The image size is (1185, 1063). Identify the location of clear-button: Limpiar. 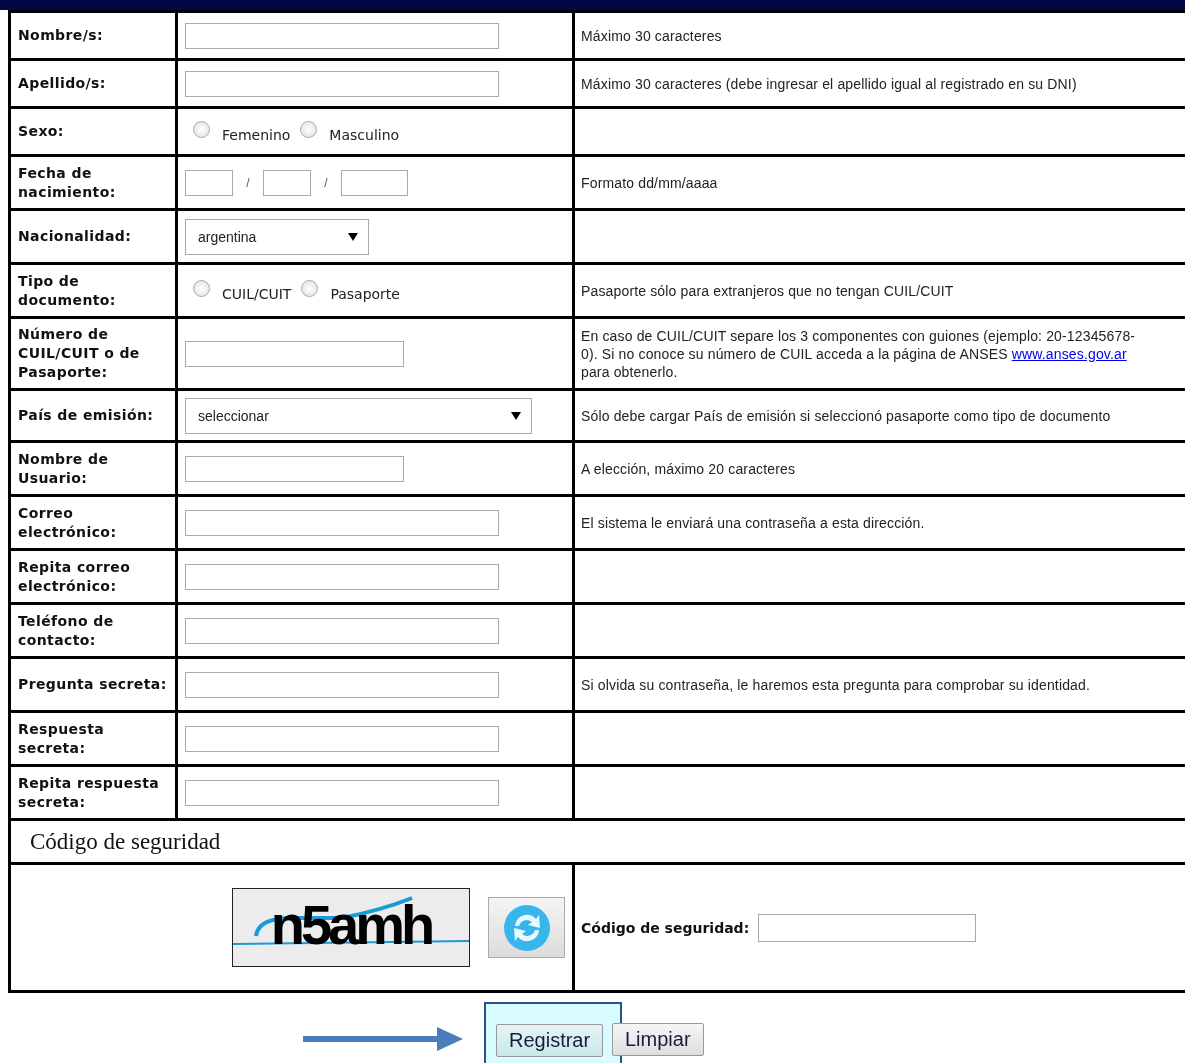
(658, 1039).